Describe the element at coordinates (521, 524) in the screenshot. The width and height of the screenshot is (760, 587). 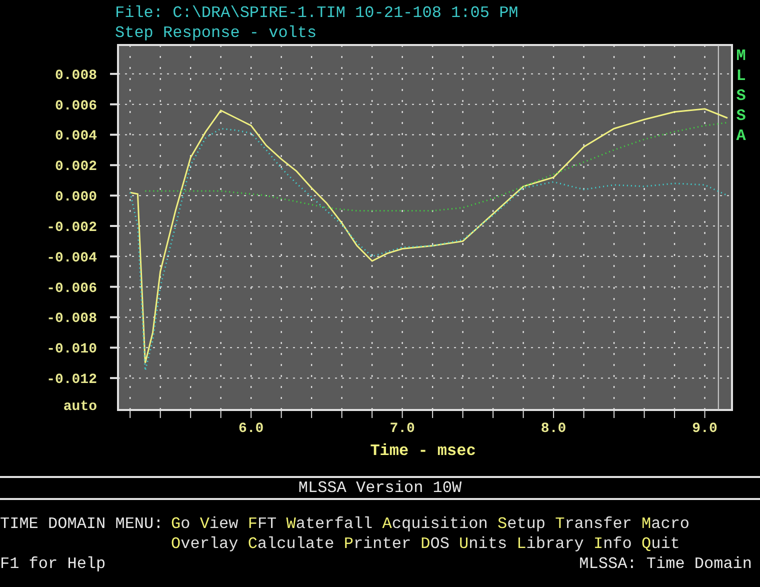
I see `menu-item: Setup` at that location.